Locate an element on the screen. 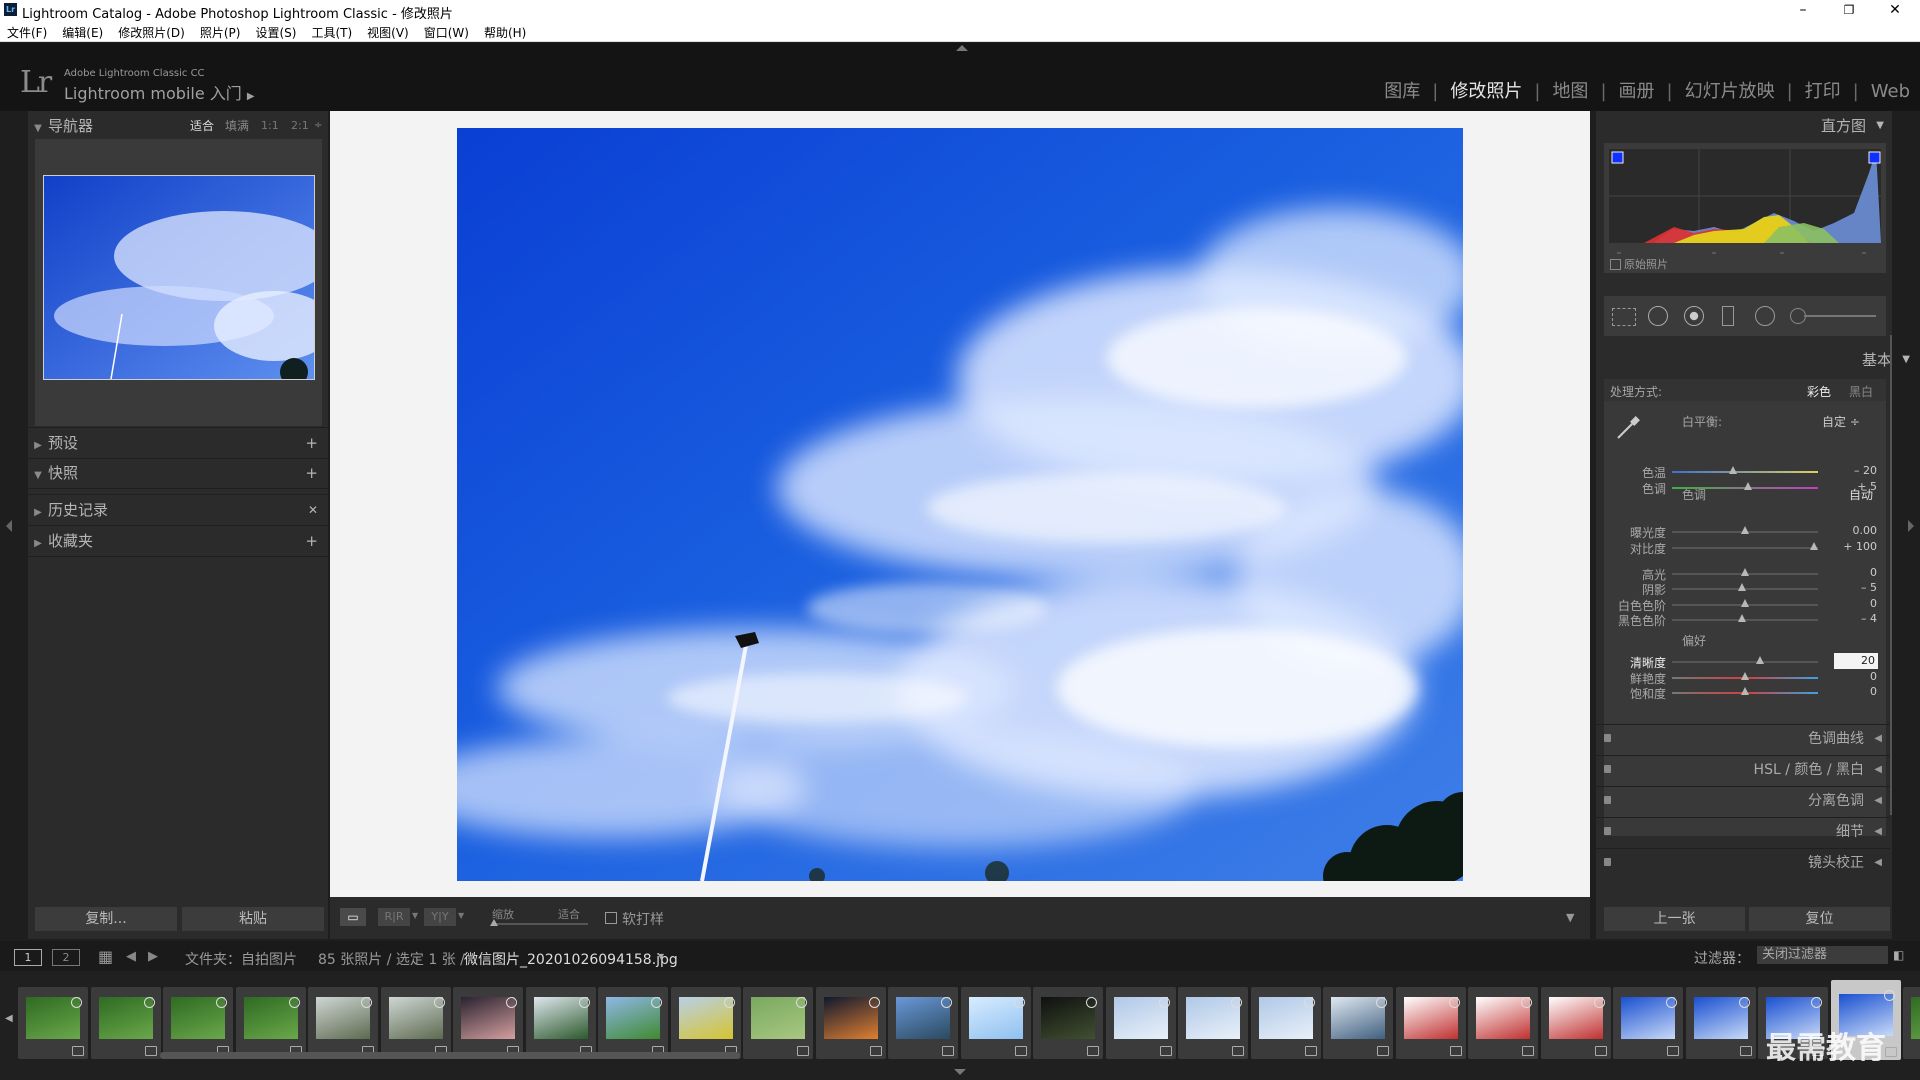 The height and width of the screenshot is (1080, 1920). menu-edit: 编辑(E) is located at coordinates (83, 31).